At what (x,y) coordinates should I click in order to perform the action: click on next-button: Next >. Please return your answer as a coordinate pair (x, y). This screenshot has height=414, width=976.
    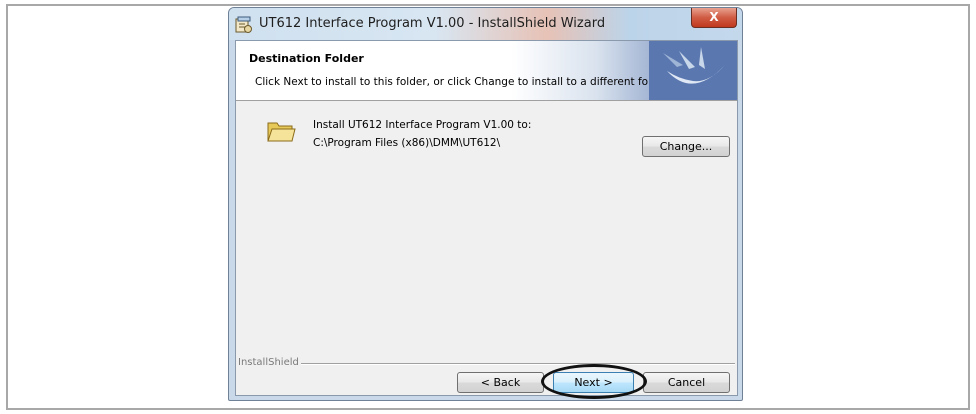
    Looking at the image, I should click on (593, 382).